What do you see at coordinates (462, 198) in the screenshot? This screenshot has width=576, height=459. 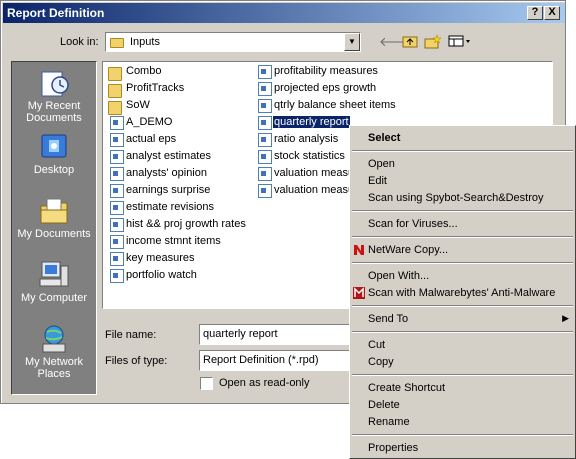 I see `menu-item-scan-using-spybot-search-destroy: Scan using Spybot-Search&Destroy` at bounding box center [462, 198].